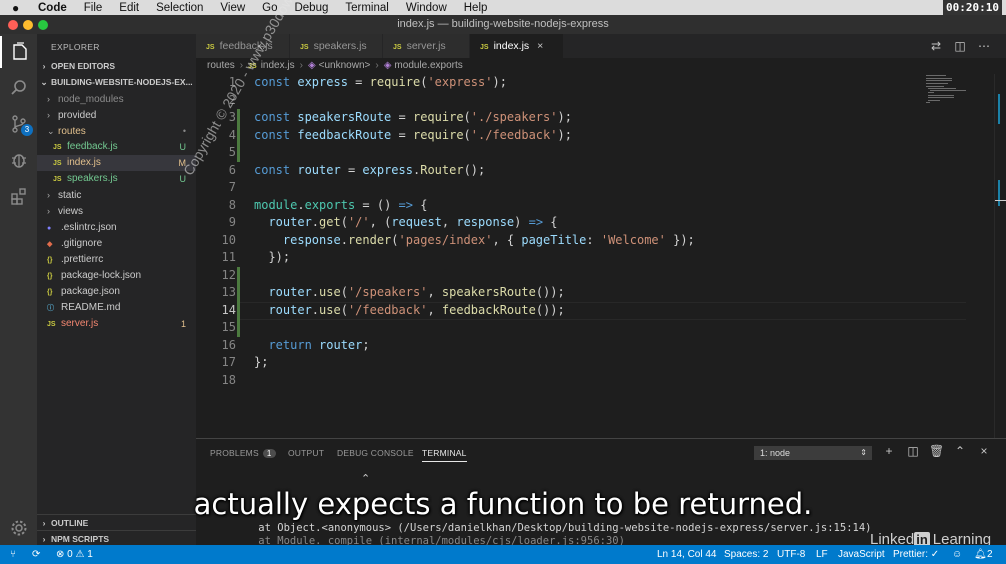 This screenshot has height=564, width=1006. I want to click on breadcrumb-routes: routes, so click(221, 65).